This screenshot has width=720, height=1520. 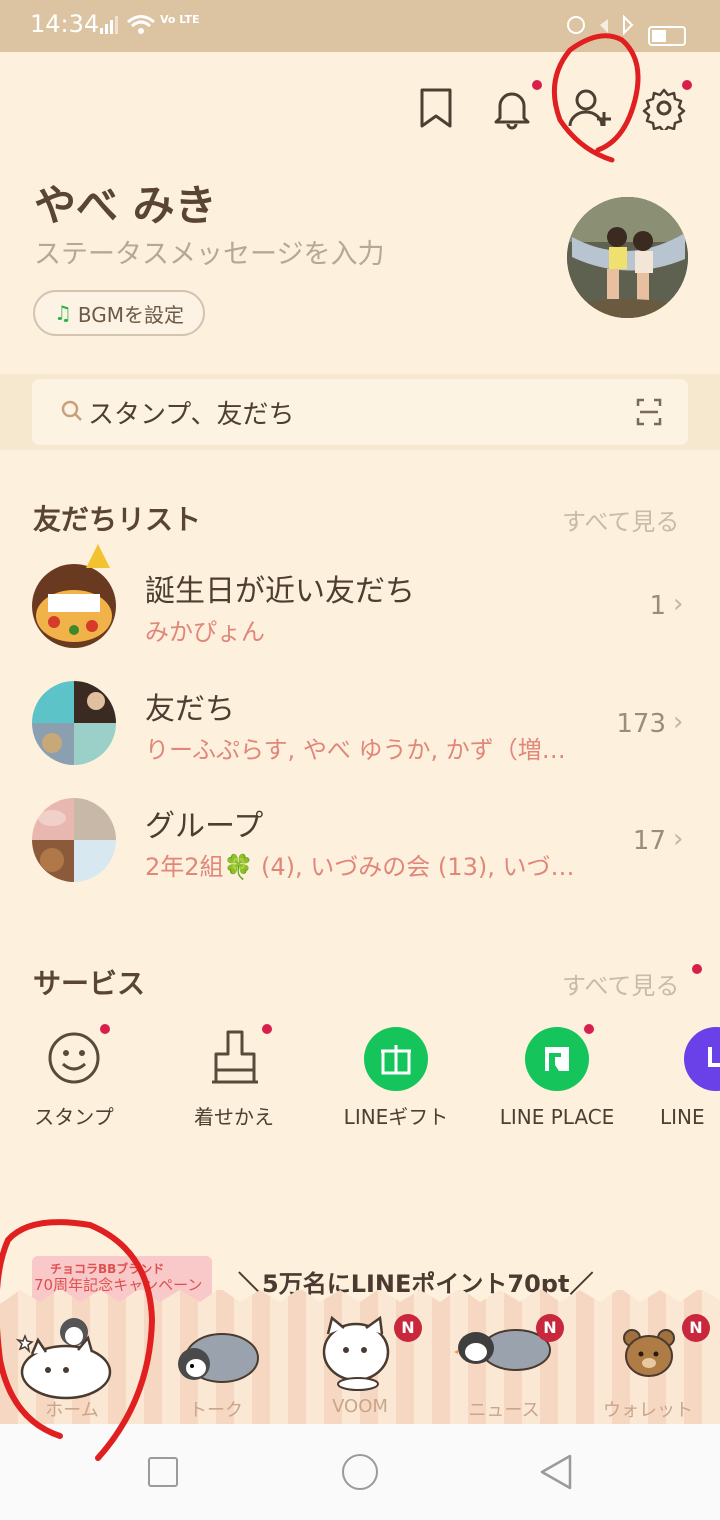 I want to click on cat-penguin-home-icon, so click(x=74, y=1357).